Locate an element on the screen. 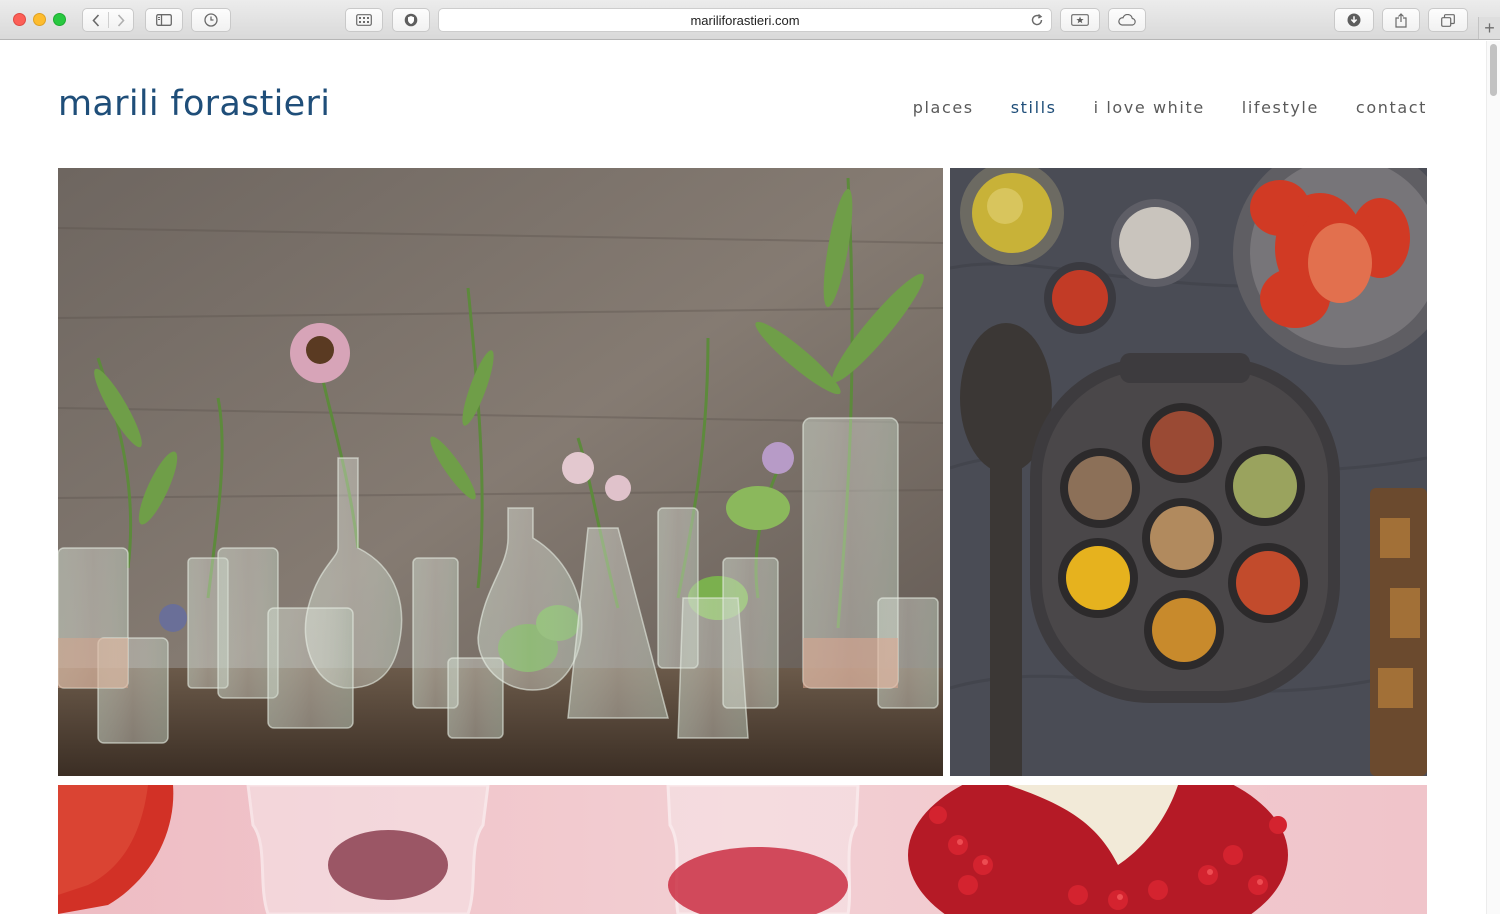  new-tab-button: + is located at coordinates (1489, 28).